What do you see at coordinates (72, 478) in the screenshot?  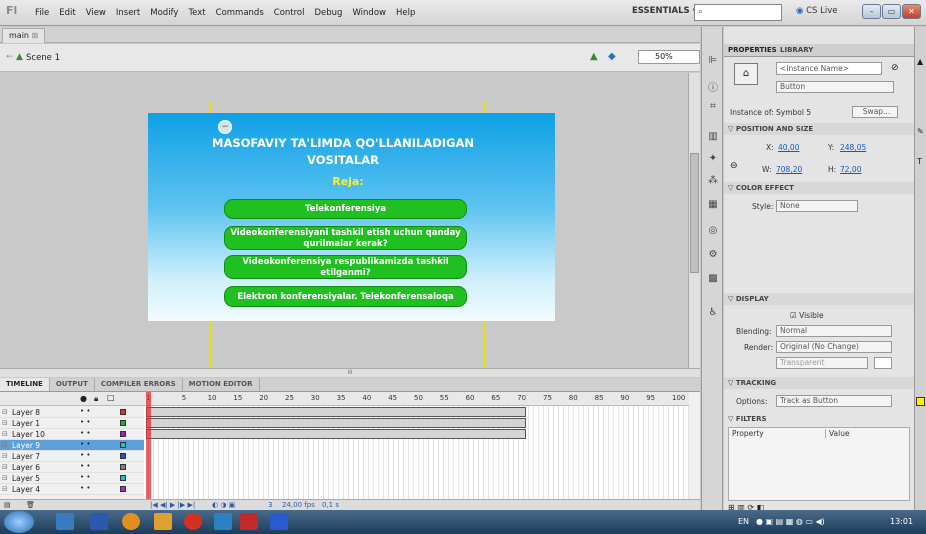 I see `layer-row: ⊟ Layer 5 • •` at bounding box center [72, 478].